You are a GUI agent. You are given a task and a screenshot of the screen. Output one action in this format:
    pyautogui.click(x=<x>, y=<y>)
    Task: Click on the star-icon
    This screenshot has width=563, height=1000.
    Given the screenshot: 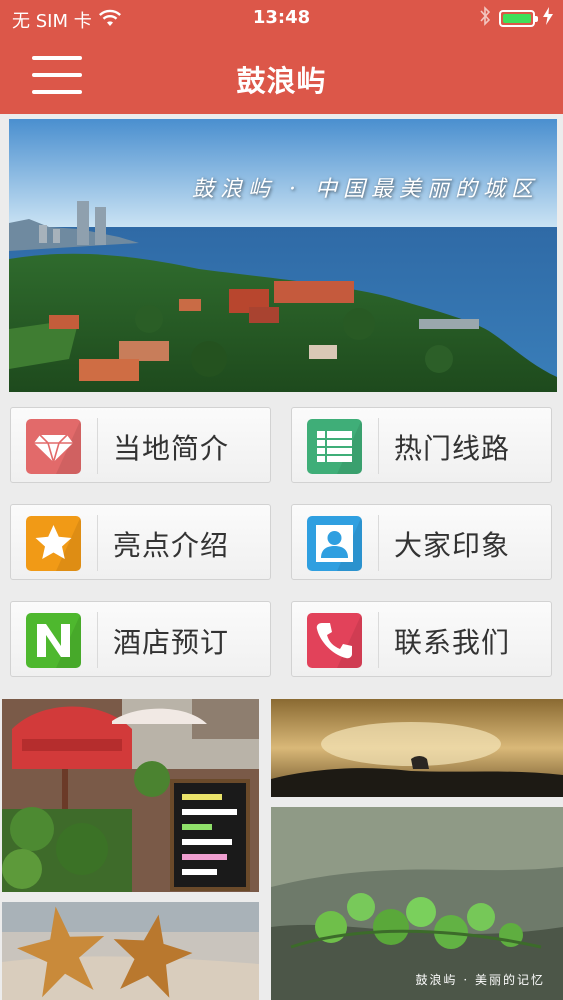 What is the action you would take?
    pyautogui.click(x=53, y=543)
    